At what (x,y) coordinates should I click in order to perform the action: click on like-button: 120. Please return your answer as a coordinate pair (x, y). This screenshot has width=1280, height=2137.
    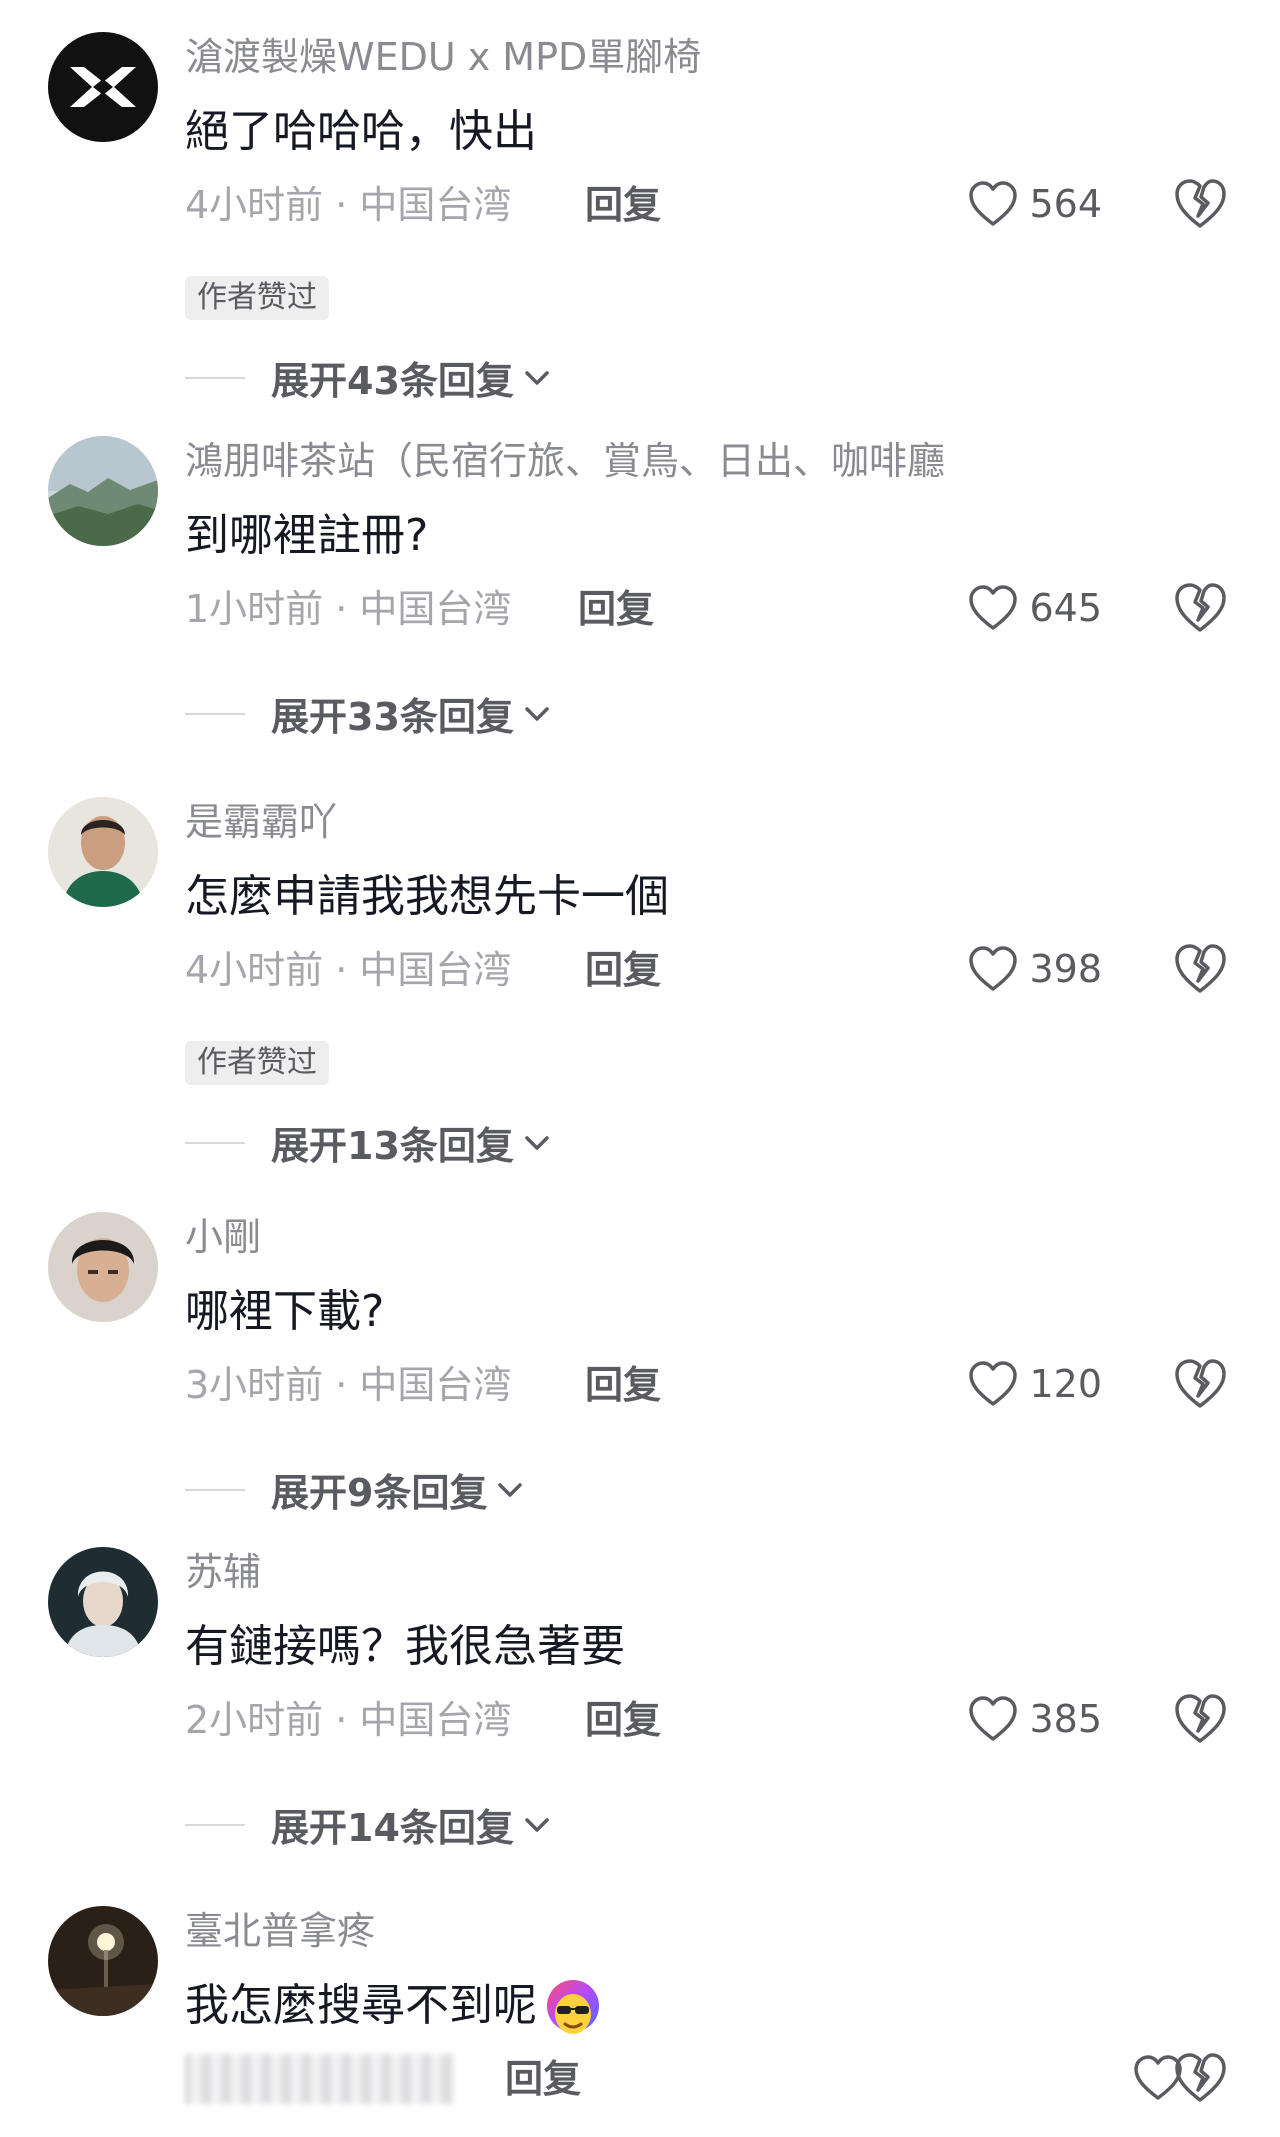
    Looking at the image, I should click on (1034, 1384).